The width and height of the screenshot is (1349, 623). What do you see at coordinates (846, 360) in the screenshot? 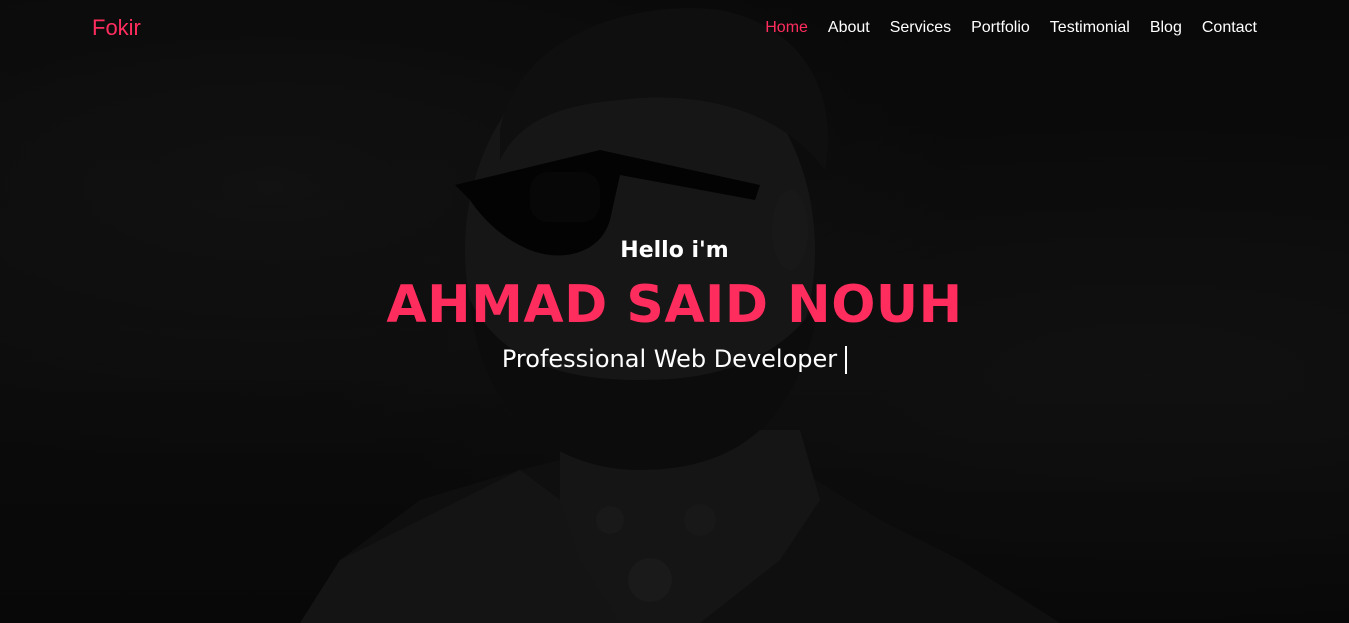
I see `typing-cursor` at bounding box center [846, 360].